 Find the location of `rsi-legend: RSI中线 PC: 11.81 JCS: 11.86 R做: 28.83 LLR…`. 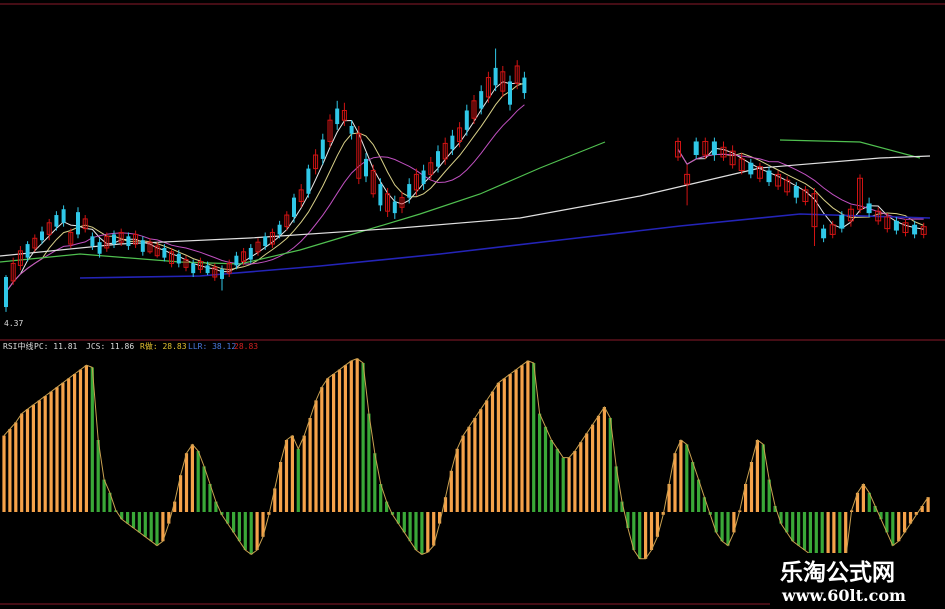

rsi-legend: RSI中线 PC: 11.81 JCS: 11.86 R做: 28.83 LLR… is located at coordinates (130, 346).